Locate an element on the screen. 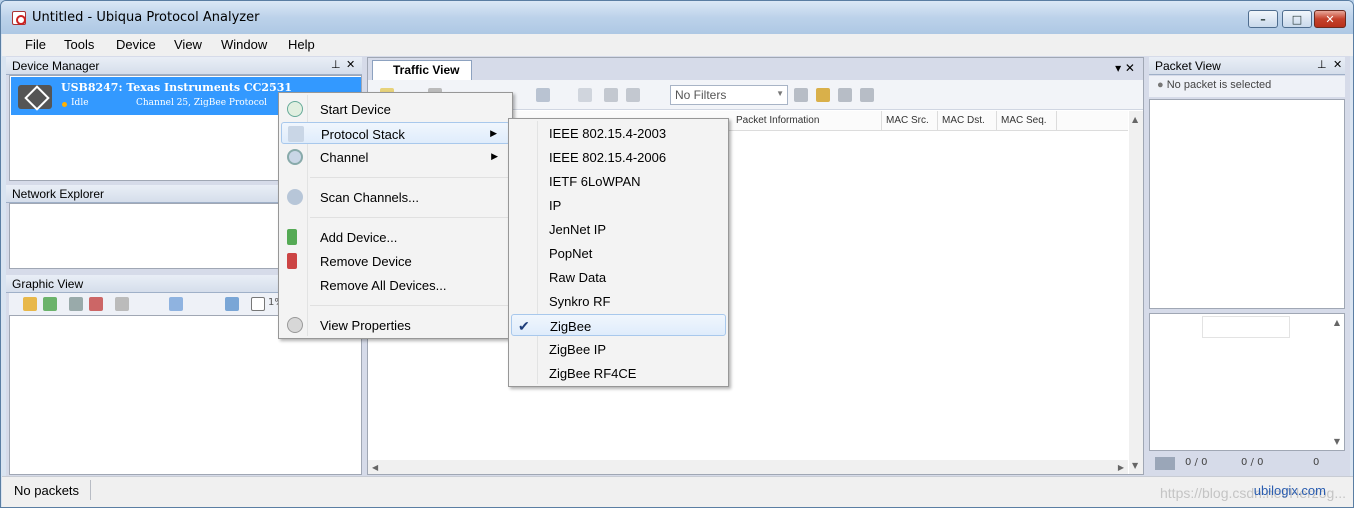  column-packet-info: Packet Information is located at coordinates (807, 121).